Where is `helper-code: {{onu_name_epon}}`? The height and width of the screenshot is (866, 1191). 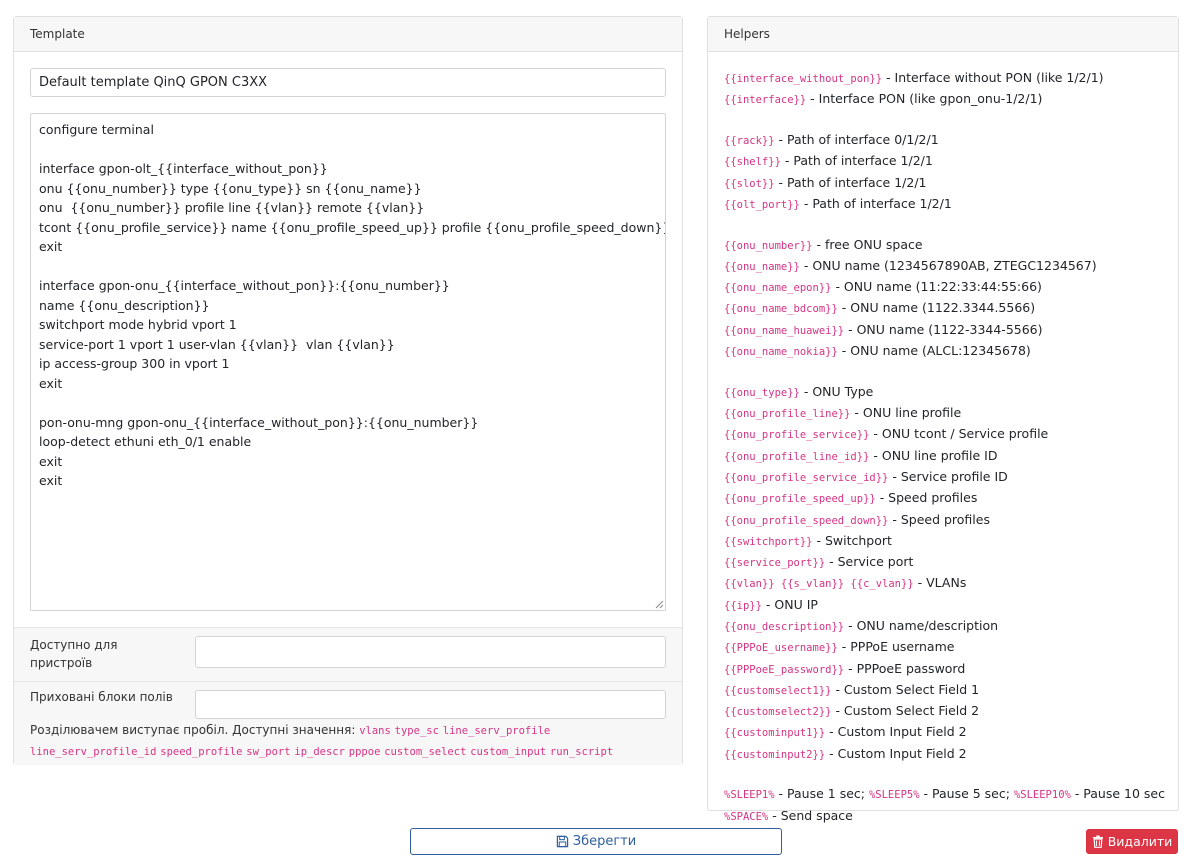
helper-code: {{onu_name_epon}} is located at coordinates (778, 288).